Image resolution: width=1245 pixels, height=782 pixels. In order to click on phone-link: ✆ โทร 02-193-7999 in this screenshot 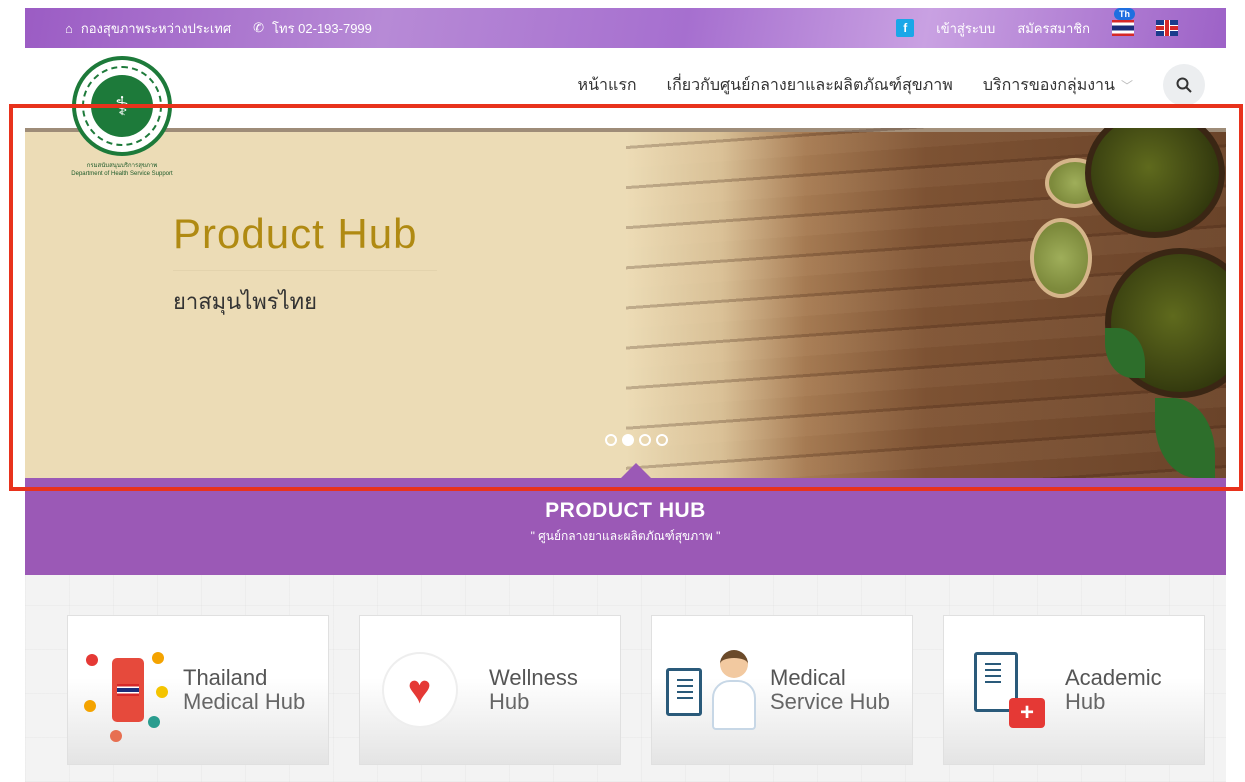, I will do `click(312, 28)`.